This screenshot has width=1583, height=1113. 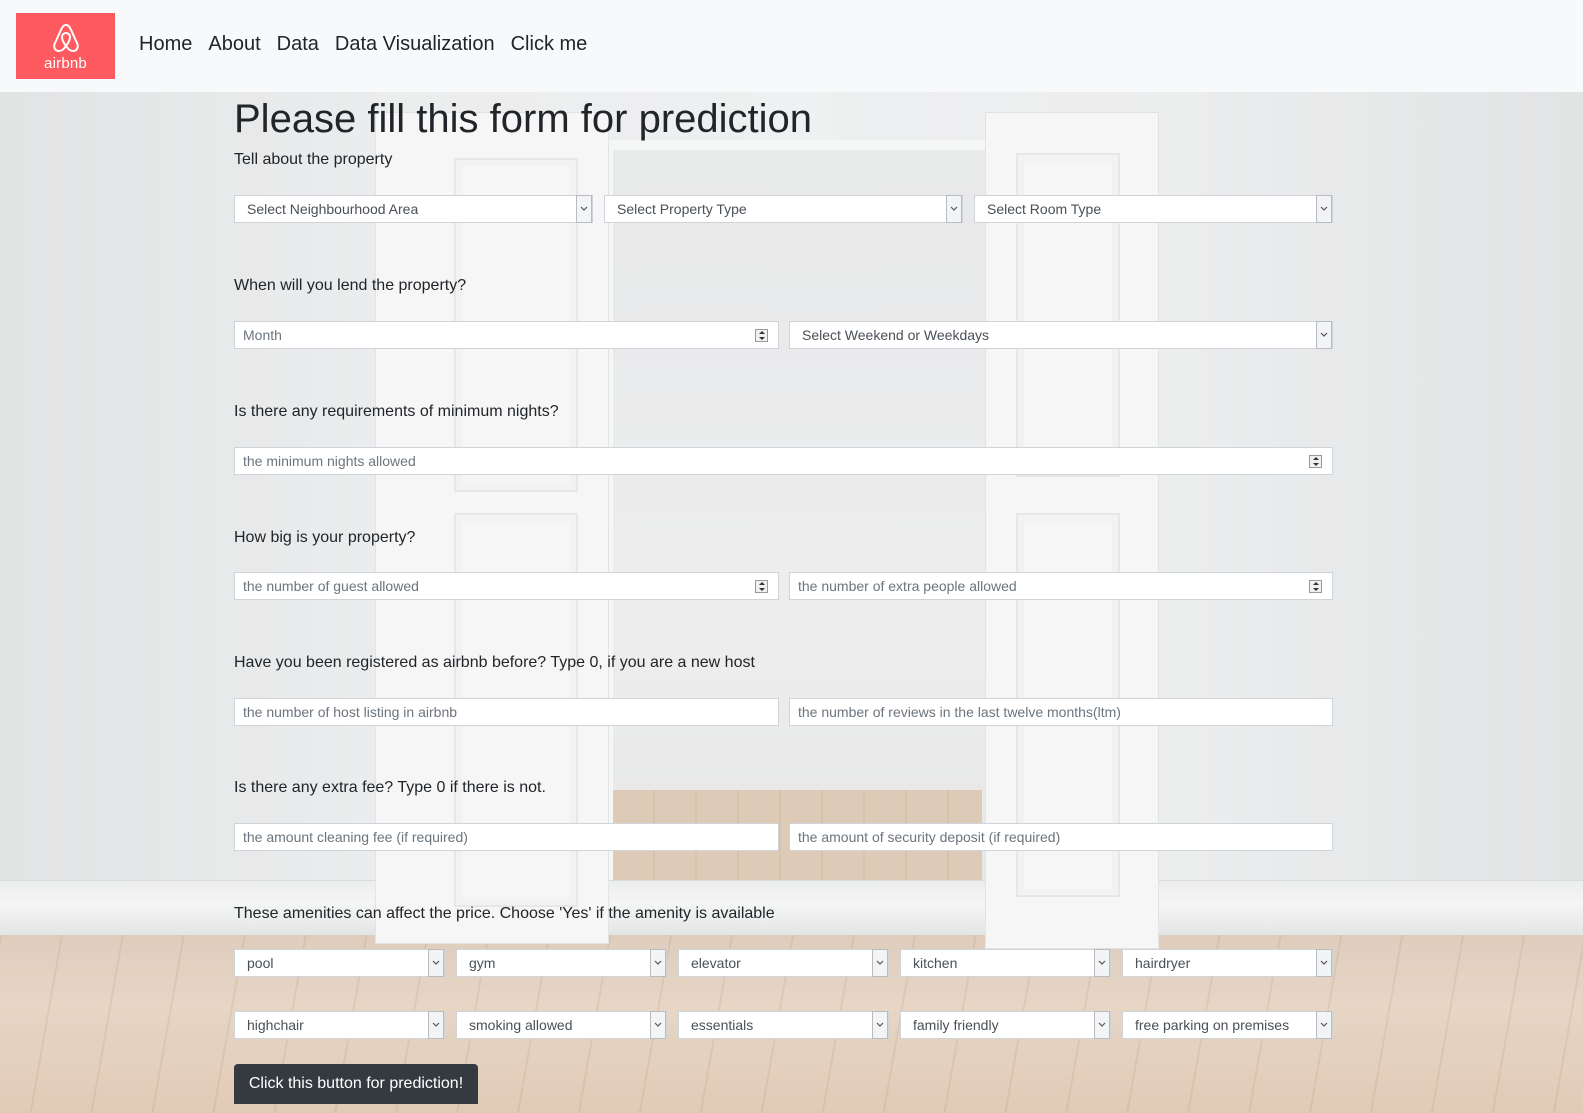 I want to click on property-type-select-value: Select Property Type, so click(x=682, y=209).